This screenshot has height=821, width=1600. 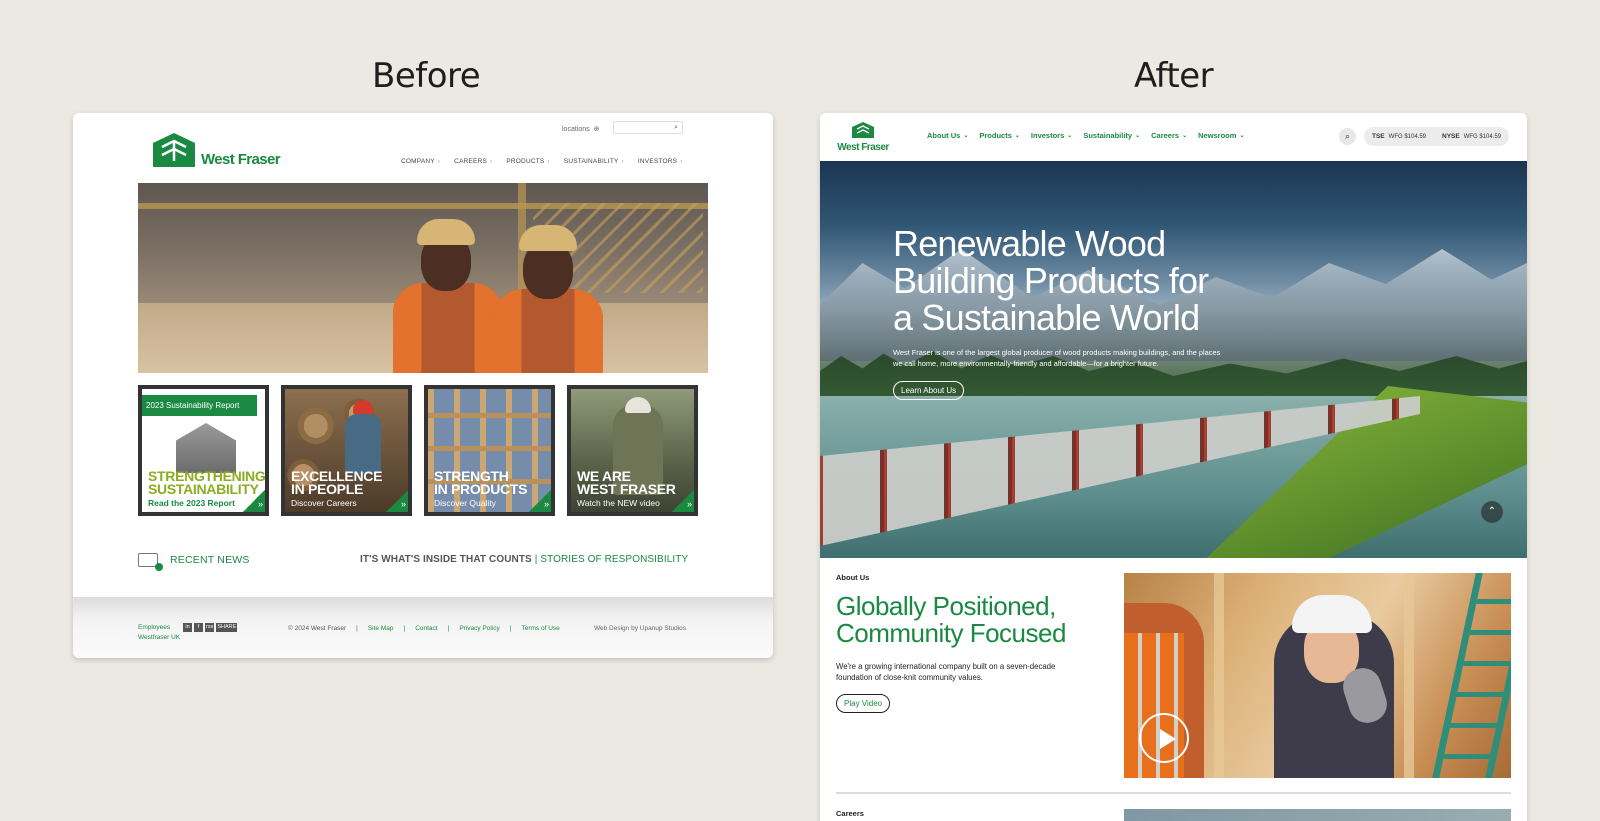 What do you see at coordinates (489, 450) in the screenshot?
I see `tile-products: STRENGTH IN PRODUCTS Discover Quality »` at bounding box center [489, 450].